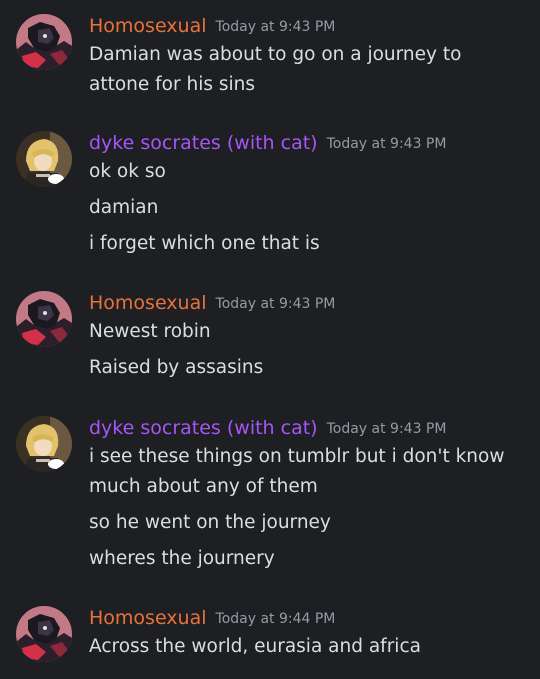  I want to click on message-text: wheres the journery, so click(182, 558).